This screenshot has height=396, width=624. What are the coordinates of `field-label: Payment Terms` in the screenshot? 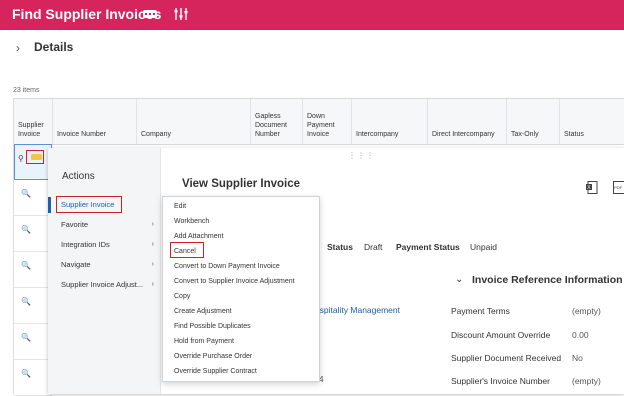 It's located at (480, 311).